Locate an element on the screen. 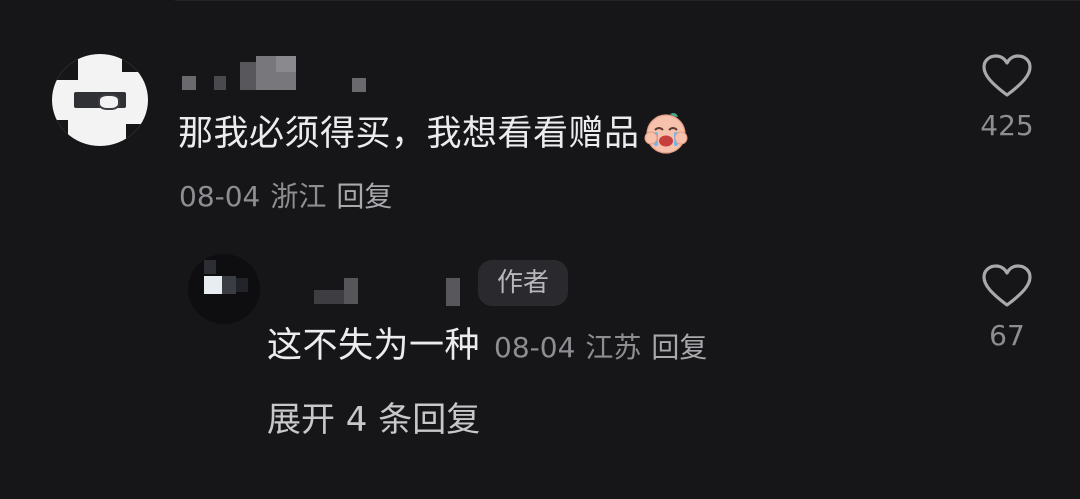 Image resolution: width=1080 pixels, height=499 pixels. comment-text: 那我必须得买，我想看看赠品 is located at coordinates (434, 134).